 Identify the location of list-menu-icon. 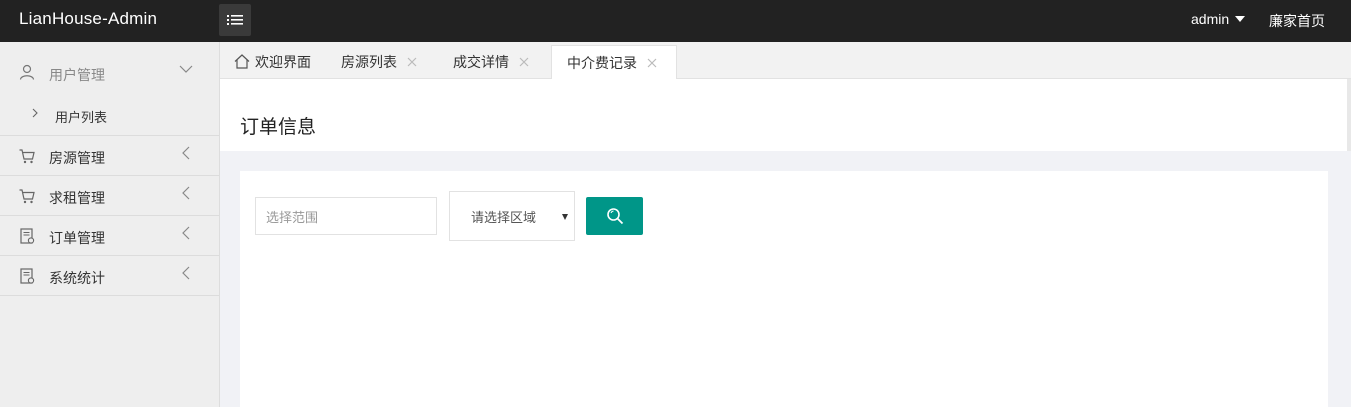
(235, 20).